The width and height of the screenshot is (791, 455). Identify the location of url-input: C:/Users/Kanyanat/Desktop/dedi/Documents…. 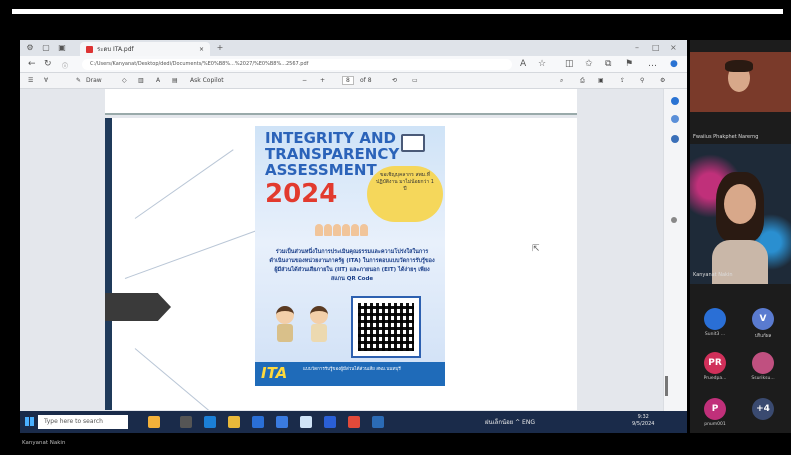
(297, 64).